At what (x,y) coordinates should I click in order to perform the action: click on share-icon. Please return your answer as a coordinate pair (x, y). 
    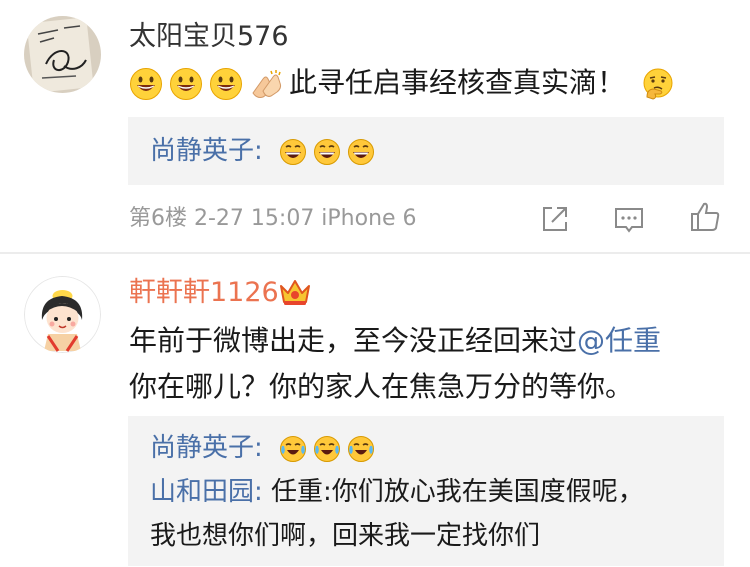
    Looking at the image, I should click on (555, 219).